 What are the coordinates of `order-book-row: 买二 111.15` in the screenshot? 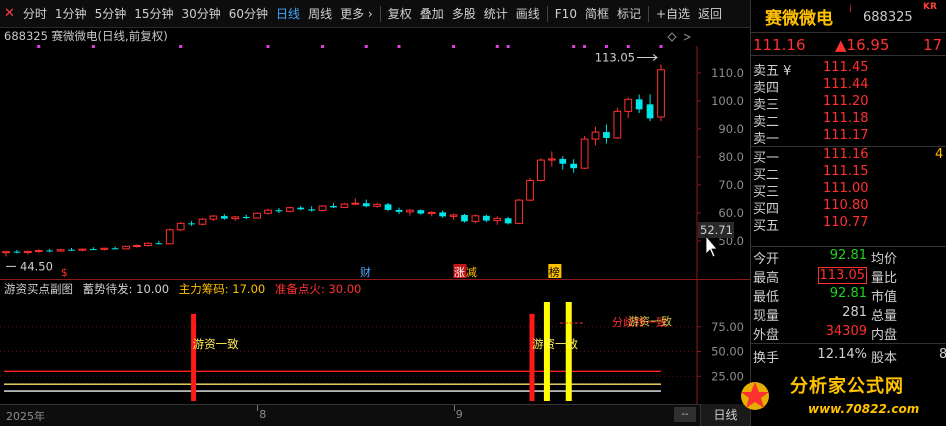 It's located at (848, 173).